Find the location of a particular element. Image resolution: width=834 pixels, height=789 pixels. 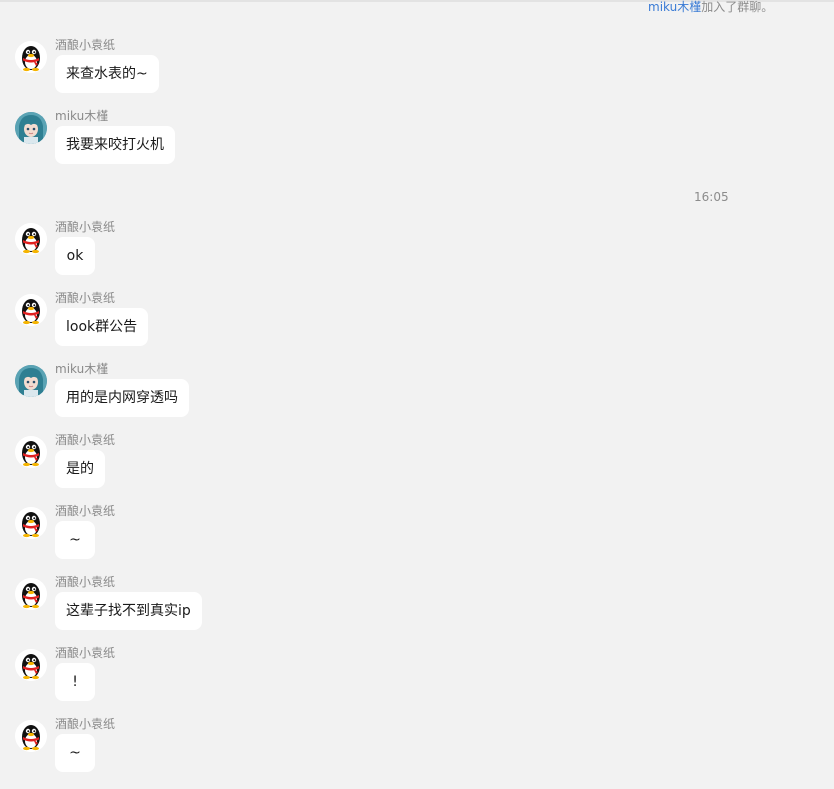

message-bubble: 用的是内网穿透吗 is located at coordinates (122, 398).